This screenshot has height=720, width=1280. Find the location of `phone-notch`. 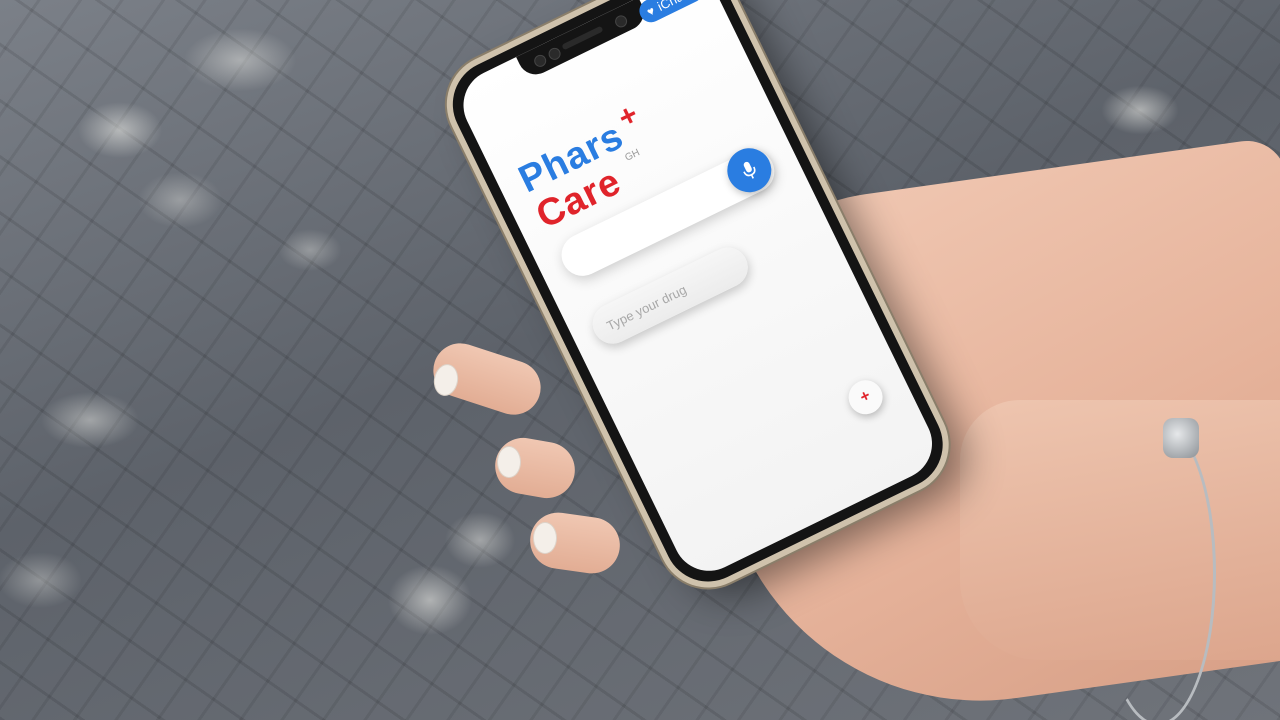

phone-notch is located at coordinates (583, 40).